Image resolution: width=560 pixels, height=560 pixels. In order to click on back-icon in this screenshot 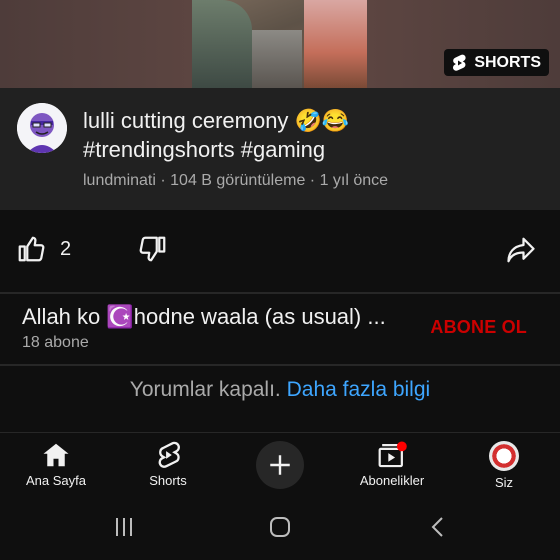, I will do `click(438, 527)`.